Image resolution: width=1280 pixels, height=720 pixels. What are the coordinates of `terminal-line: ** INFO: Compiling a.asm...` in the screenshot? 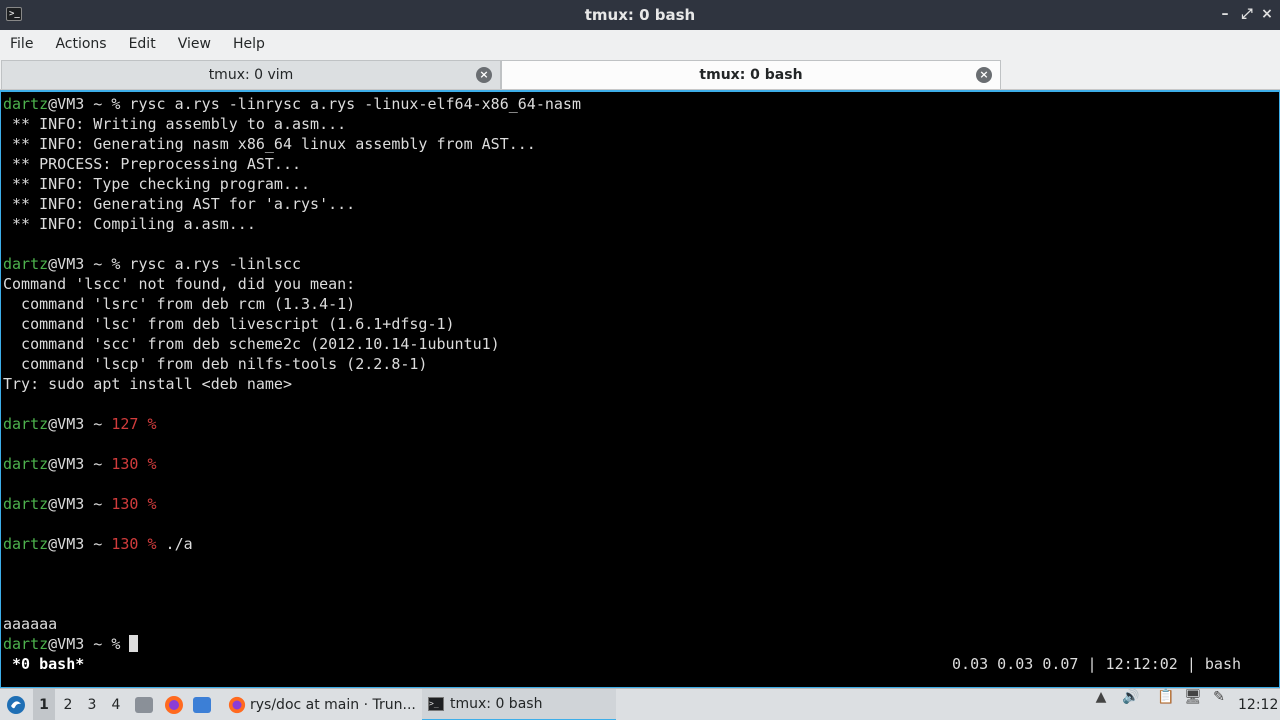 It's located at (129, 224).